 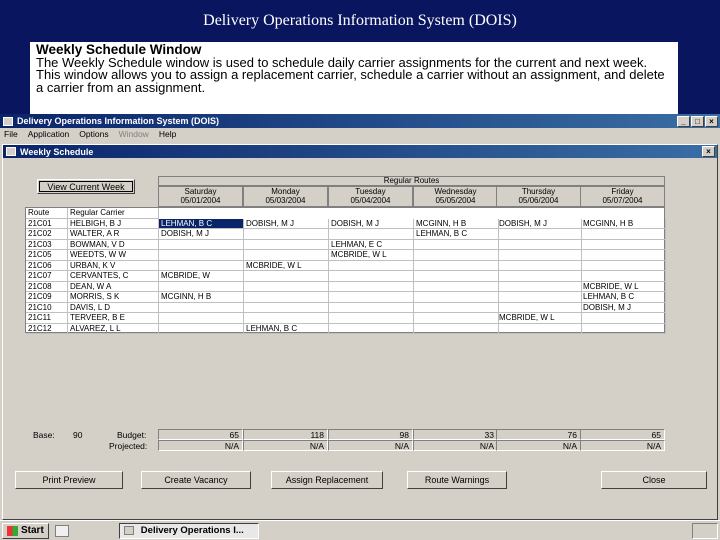 I want to click on table-row: 21C12 ALVAREZ, L L LEHMAN, B C, so click(x=346, y=328).